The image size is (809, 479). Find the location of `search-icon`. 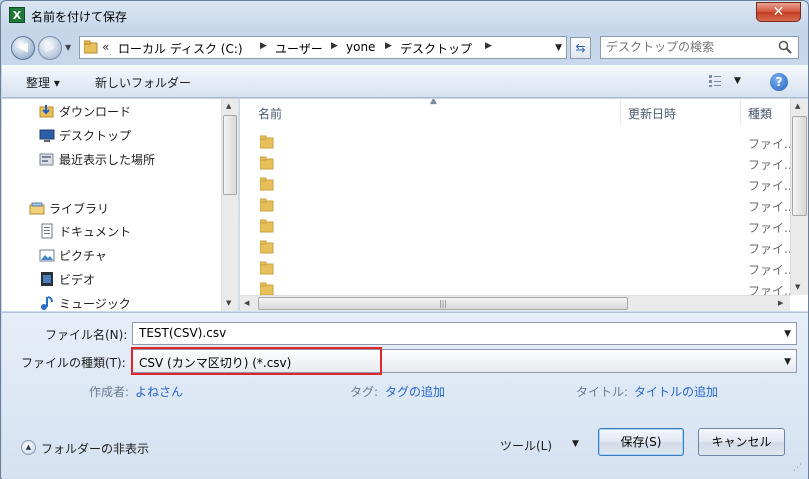

search-icon is located at coordinates (785, 47).